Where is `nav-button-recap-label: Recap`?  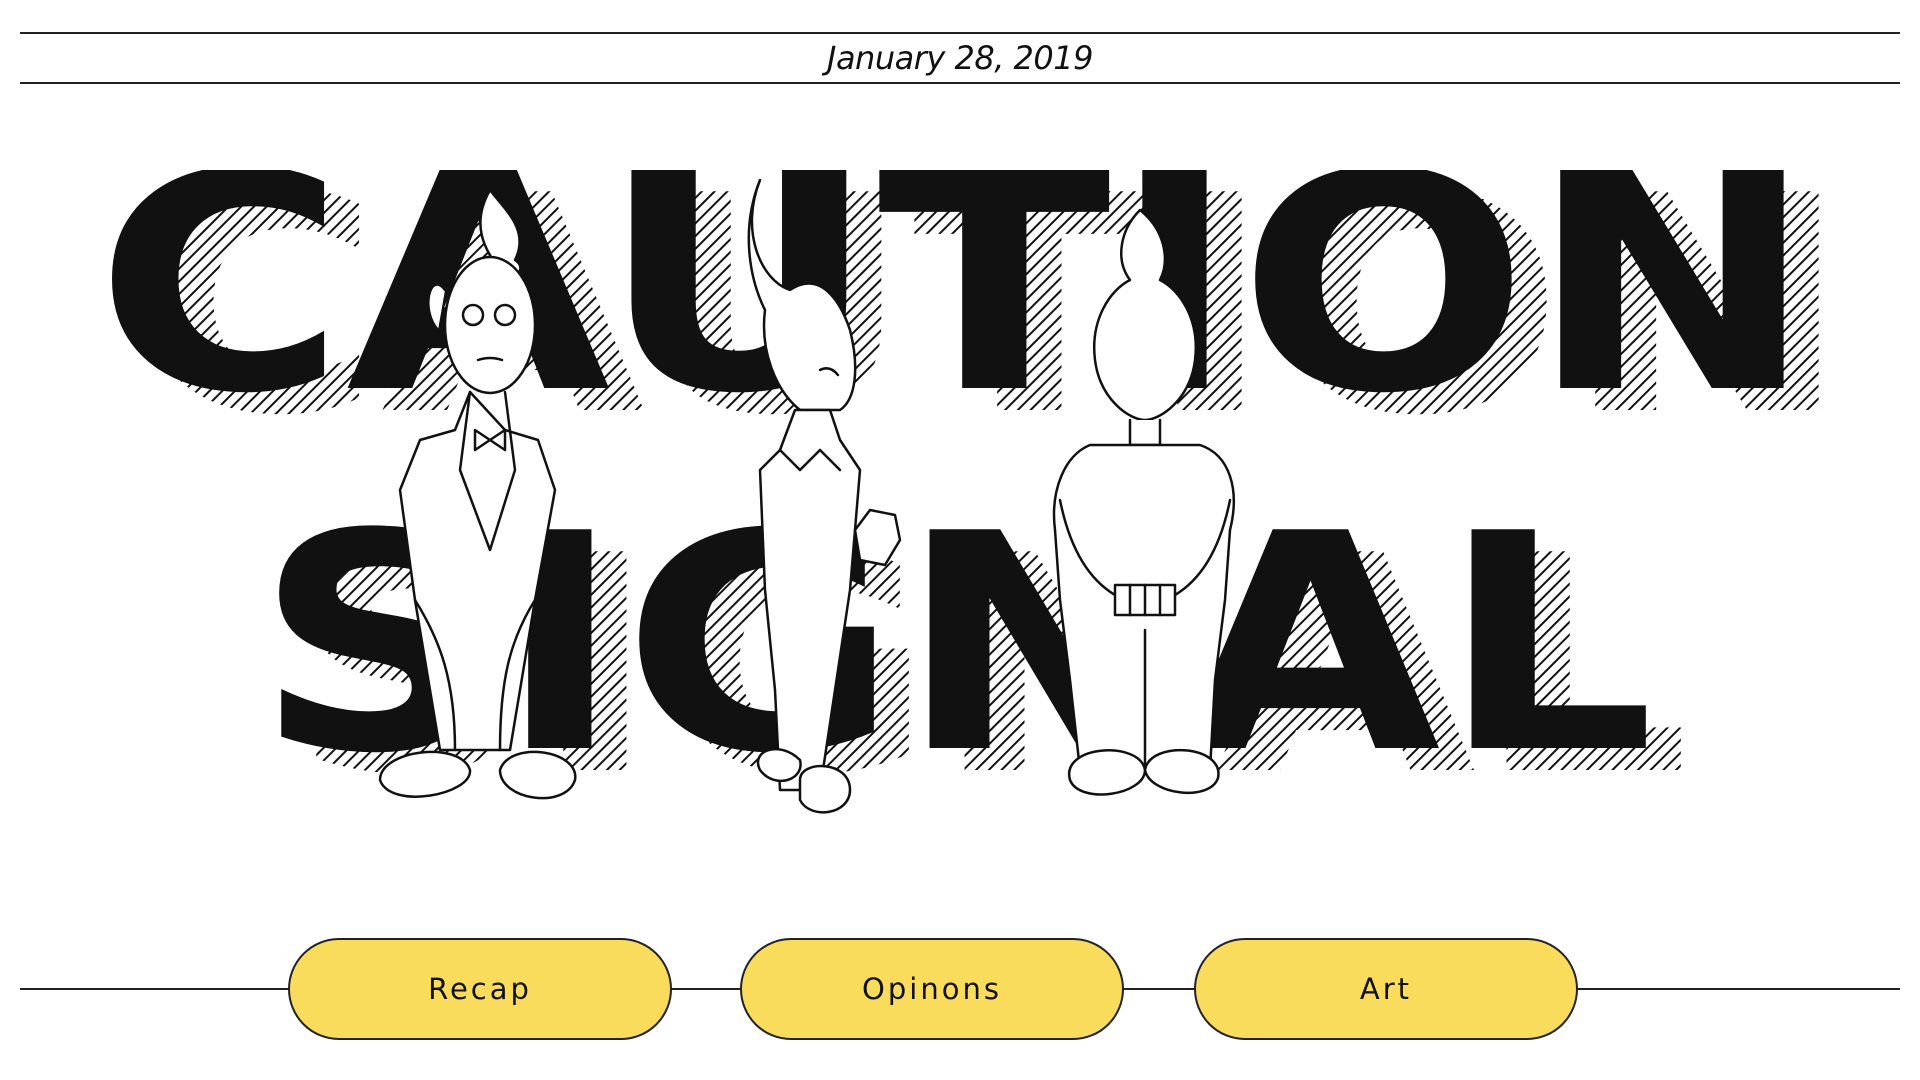
nav-button-recap-label: Recap is located at coordinates (480, 989).